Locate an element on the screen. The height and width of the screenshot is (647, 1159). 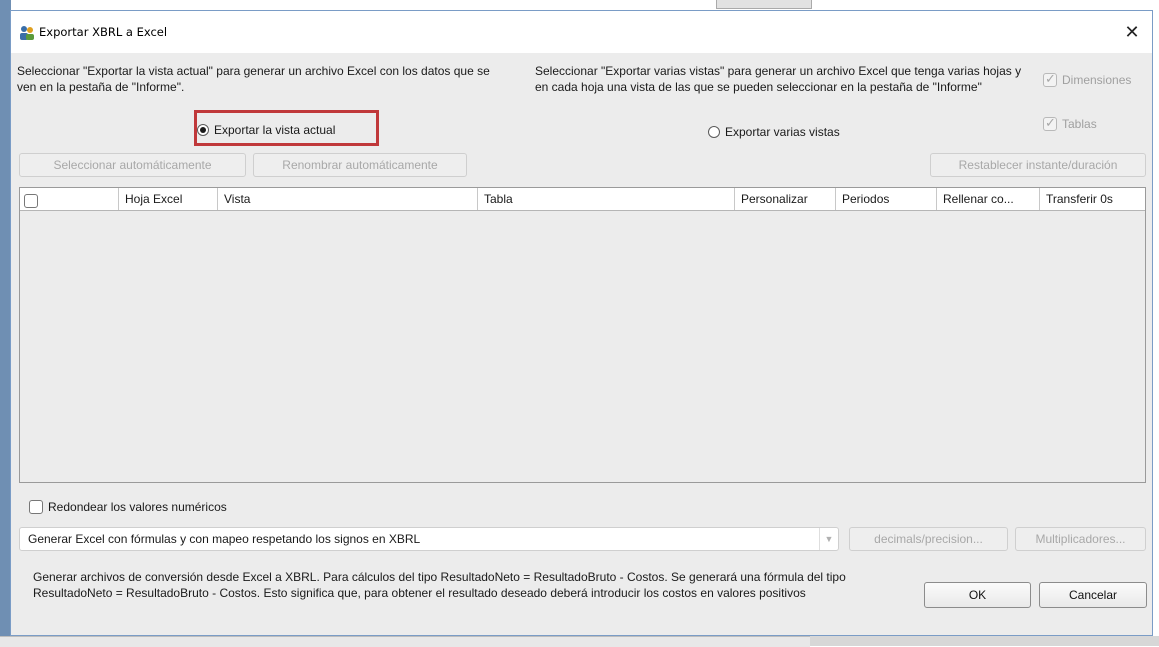
column-header-vista: Vista is located at coordinates (348, 199).